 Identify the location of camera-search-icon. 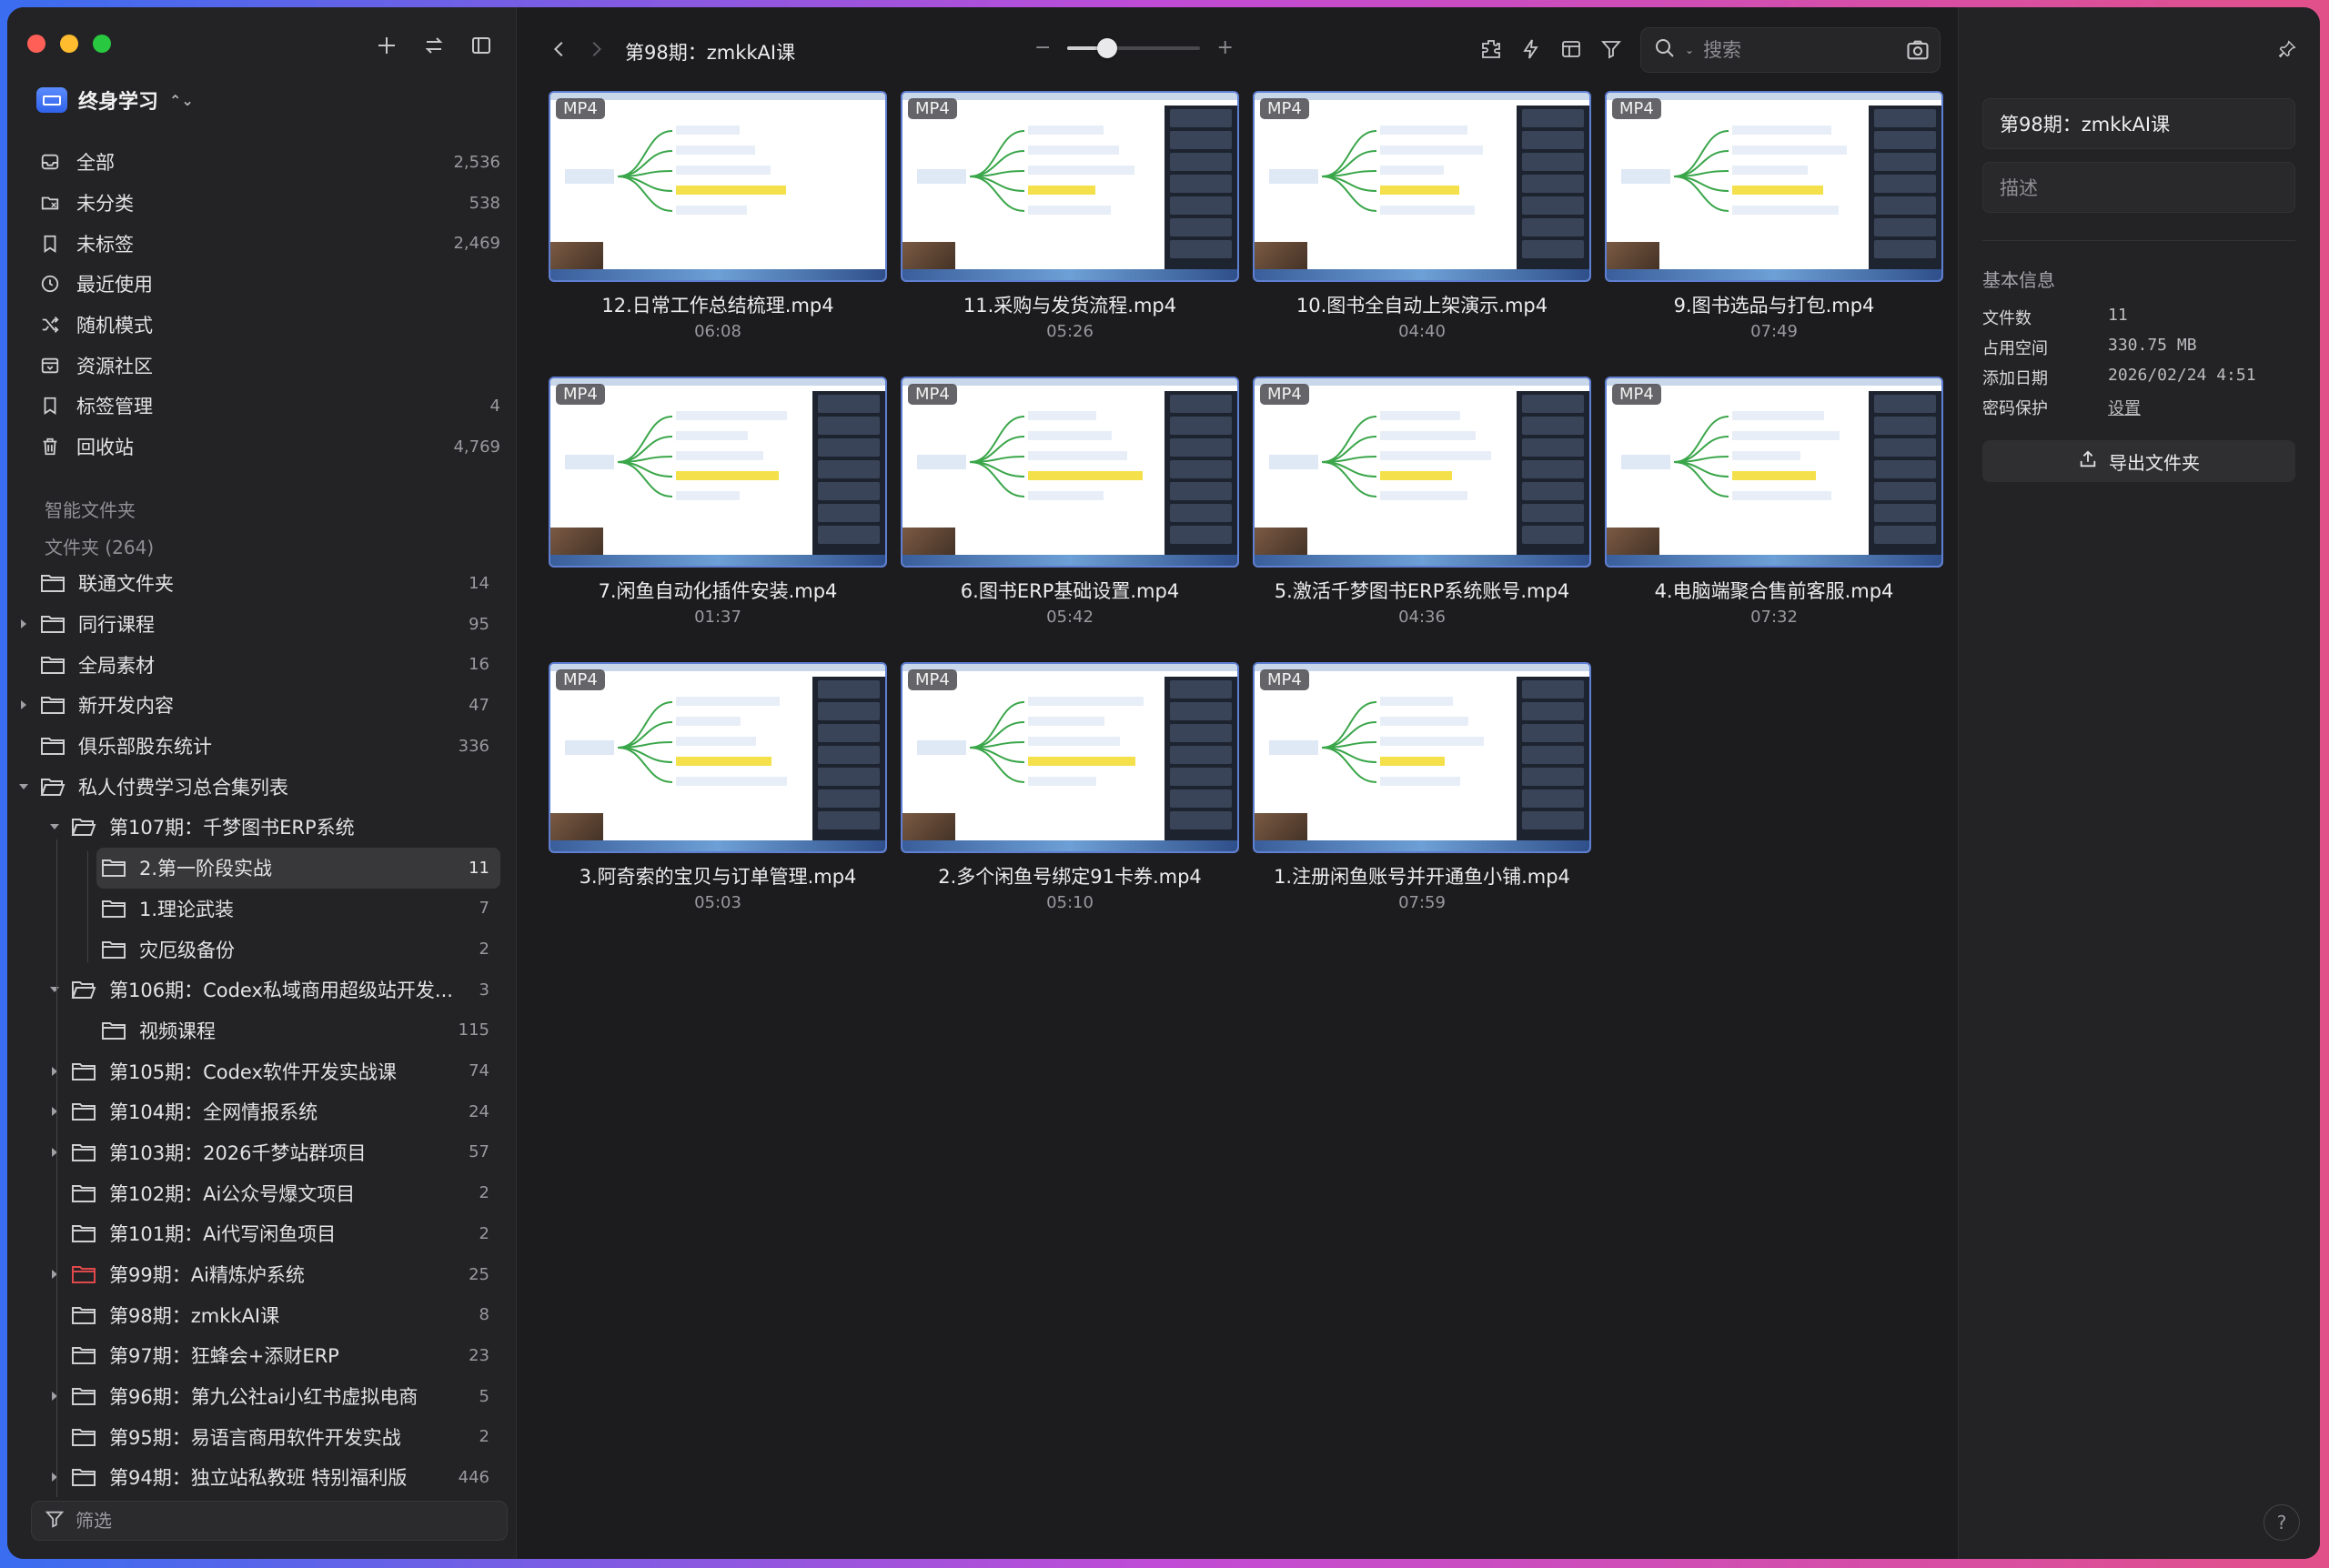
(1918, 51).